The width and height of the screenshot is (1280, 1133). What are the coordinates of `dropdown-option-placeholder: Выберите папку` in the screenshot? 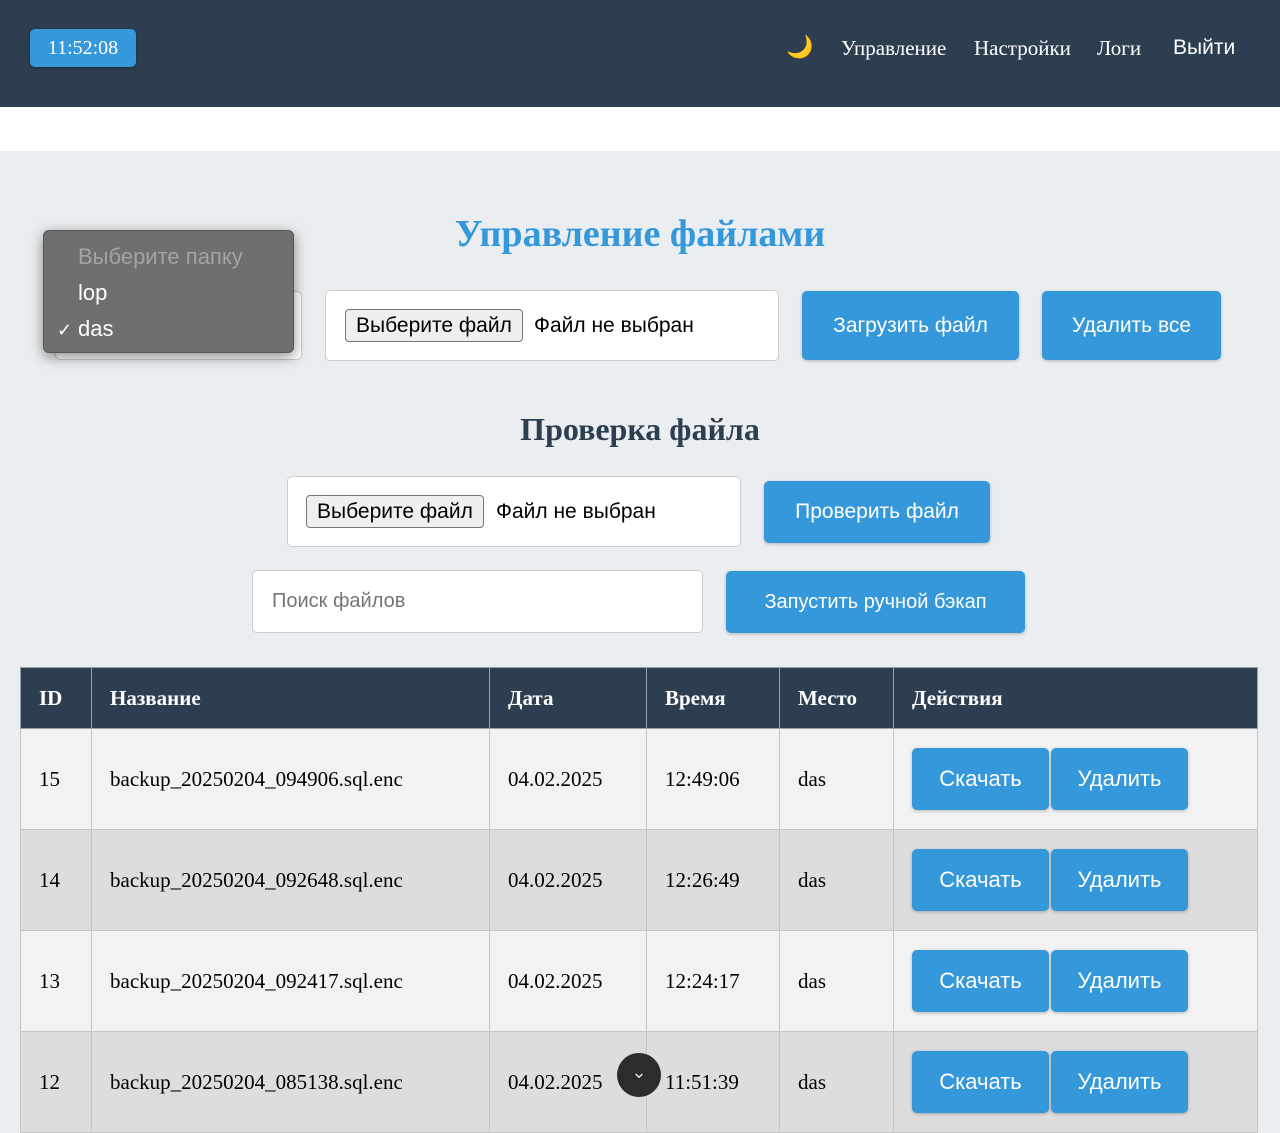 It's located at (160, 256).